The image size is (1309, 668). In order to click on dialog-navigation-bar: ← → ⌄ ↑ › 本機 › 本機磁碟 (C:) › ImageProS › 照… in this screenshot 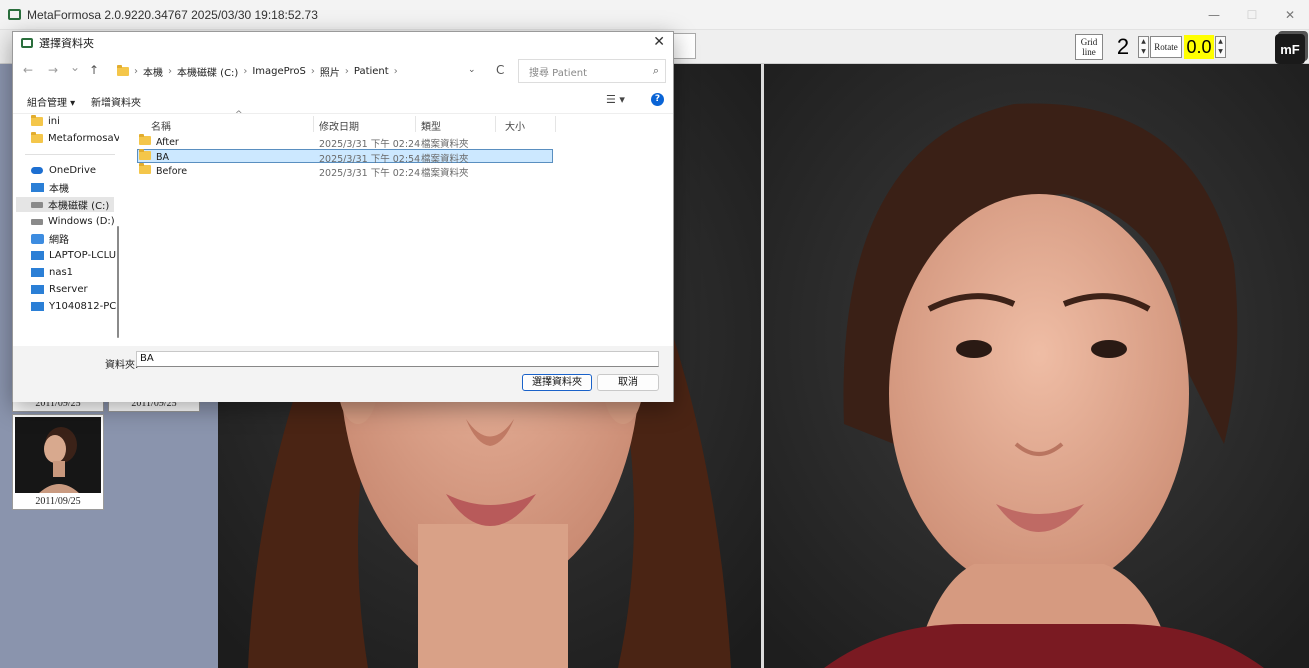, I will do `click(343, 71)`.